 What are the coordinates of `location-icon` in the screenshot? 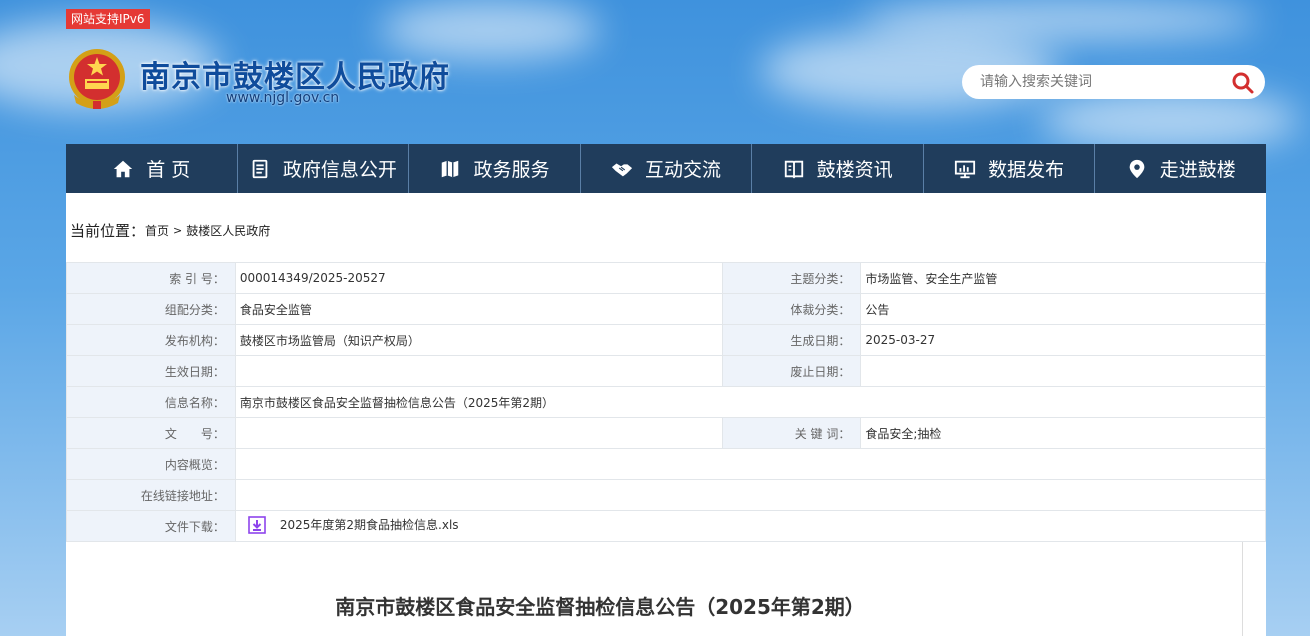 It's located at (1137, 168).